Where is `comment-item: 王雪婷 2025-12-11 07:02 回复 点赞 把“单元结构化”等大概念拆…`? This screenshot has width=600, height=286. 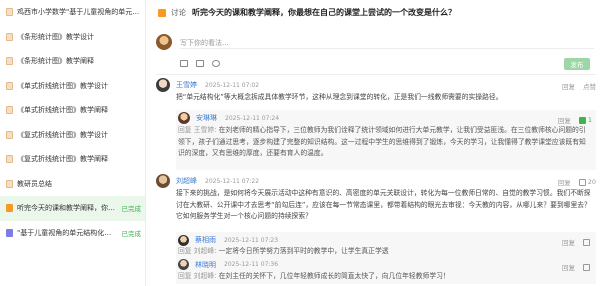
comment-item: 王雪婷 2025-12-11 07:02 回复 点赞 把“单元结构化”等大概念拆… is located at coordinates (376, 91).